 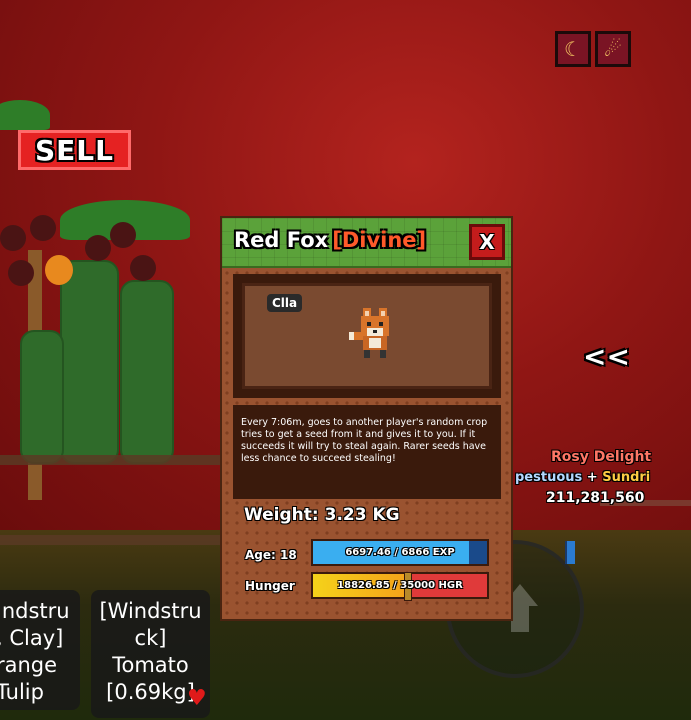 I want to click on pet-viewport: Clla, so click(x=367, y=336).